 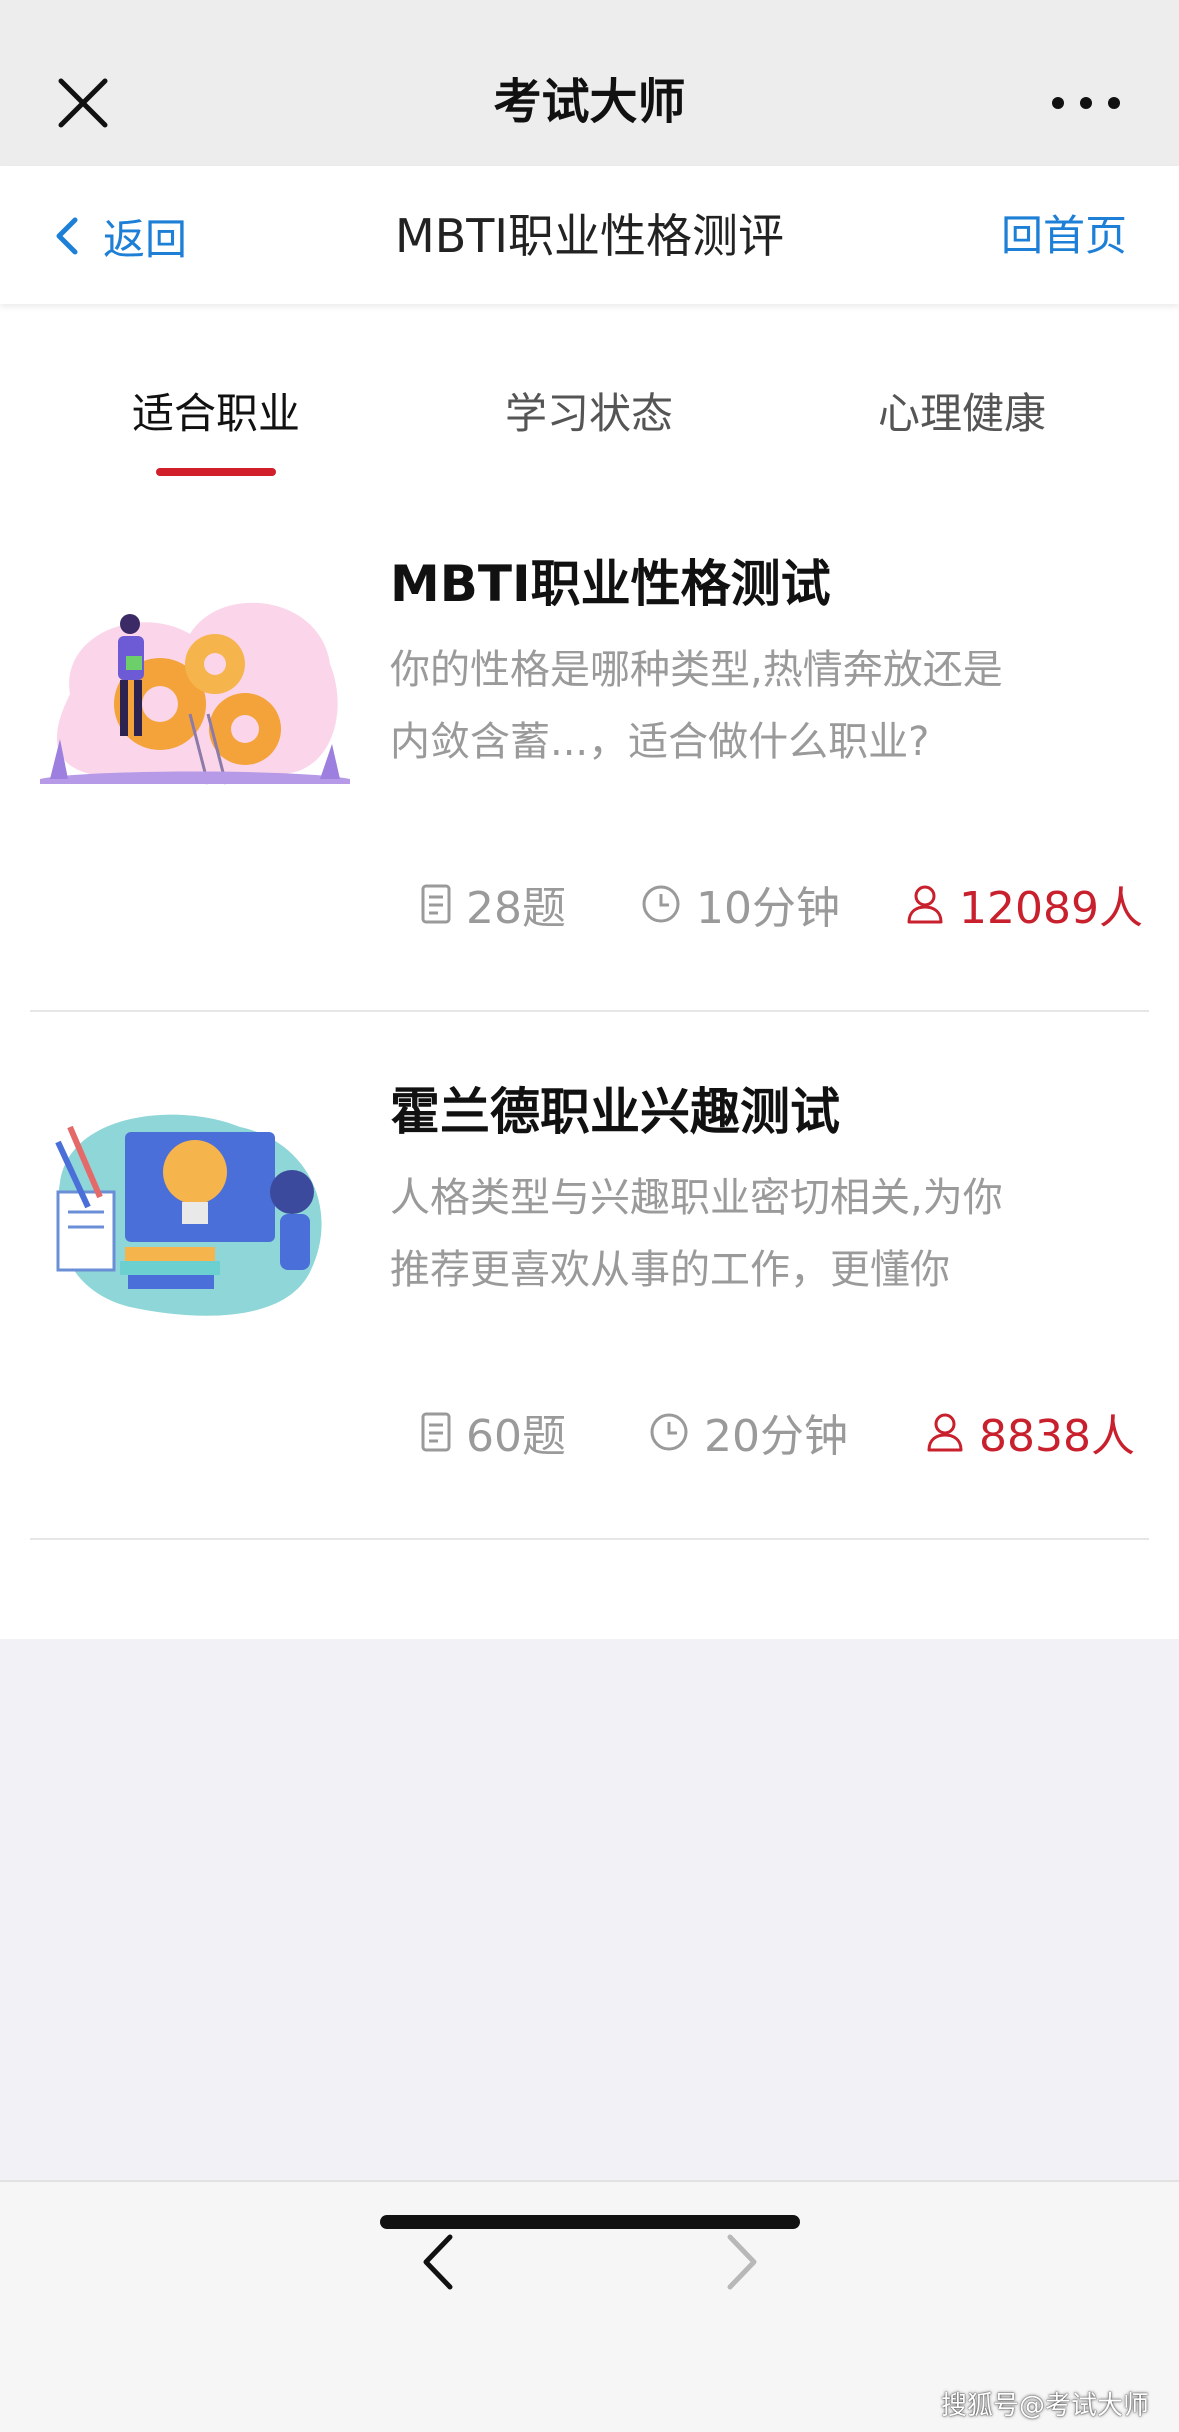 I want to click on chevron-left-icon, so click(x=440, y=2262).